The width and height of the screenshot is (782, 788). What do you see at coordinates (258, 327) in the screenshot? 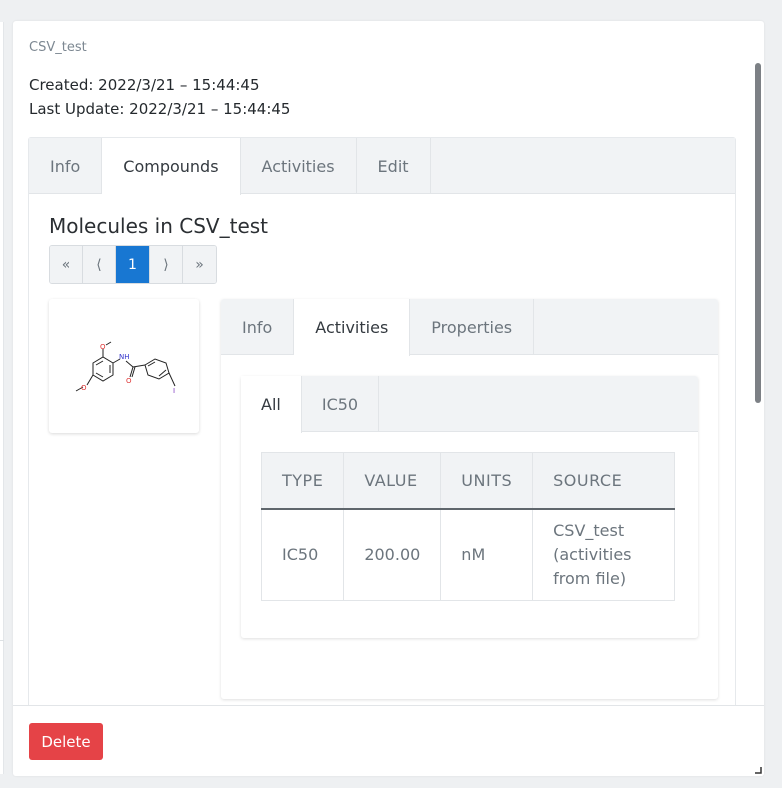
I see `molecule-tab-info: Info` at bounding box center [258, 327].